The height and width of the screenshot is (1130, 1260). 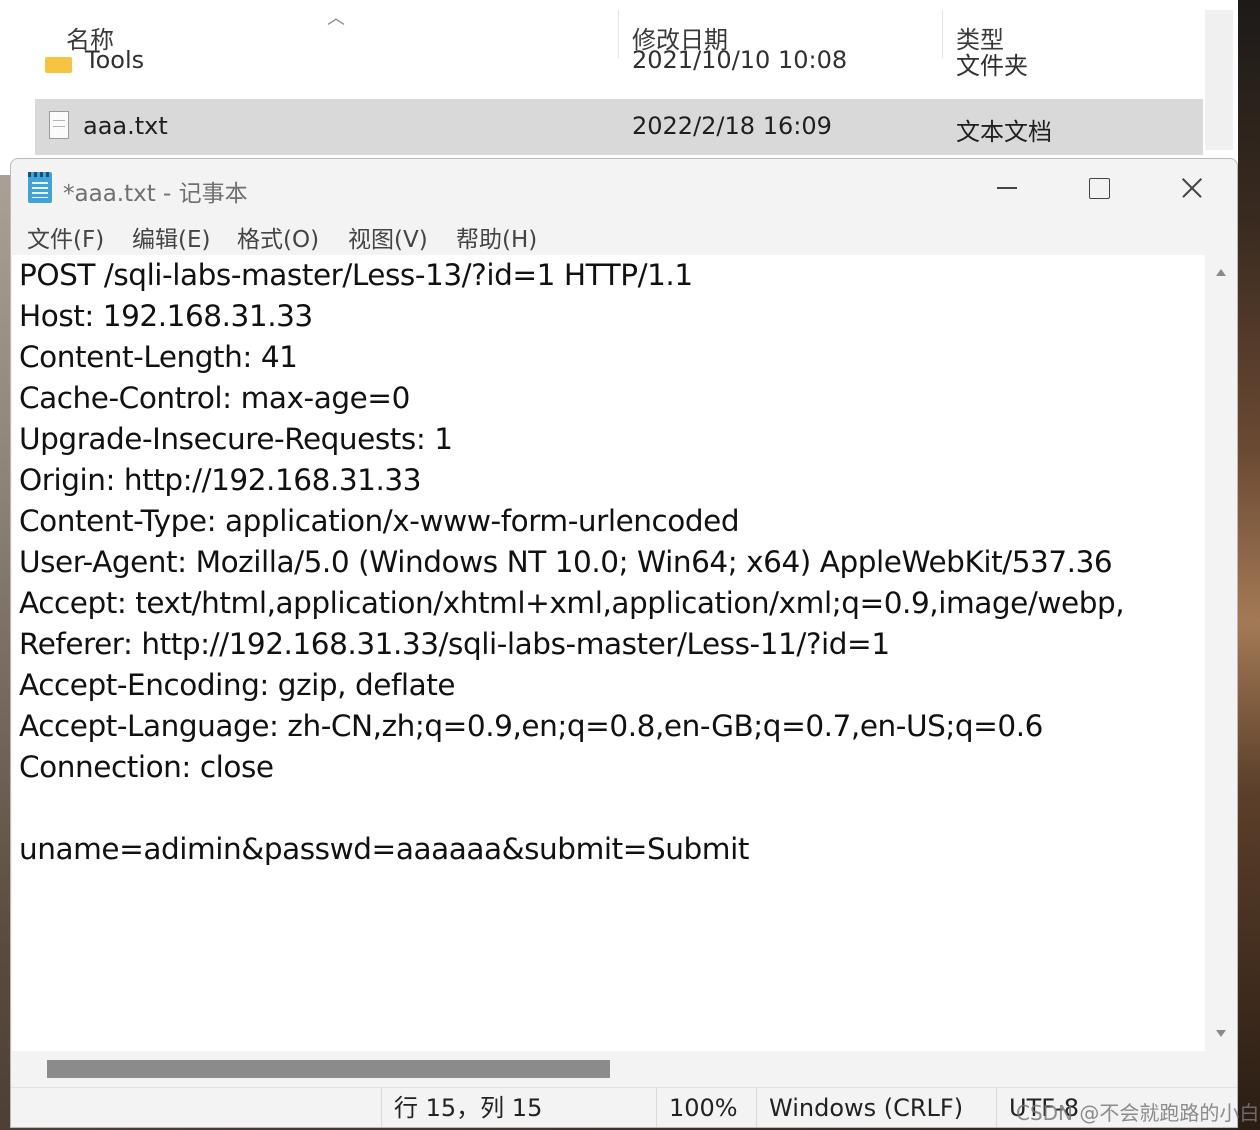 I want to click on editor-line: uname=adimin&passwd=aaaaaa&submit=Submit, so click(x=384, y=849).